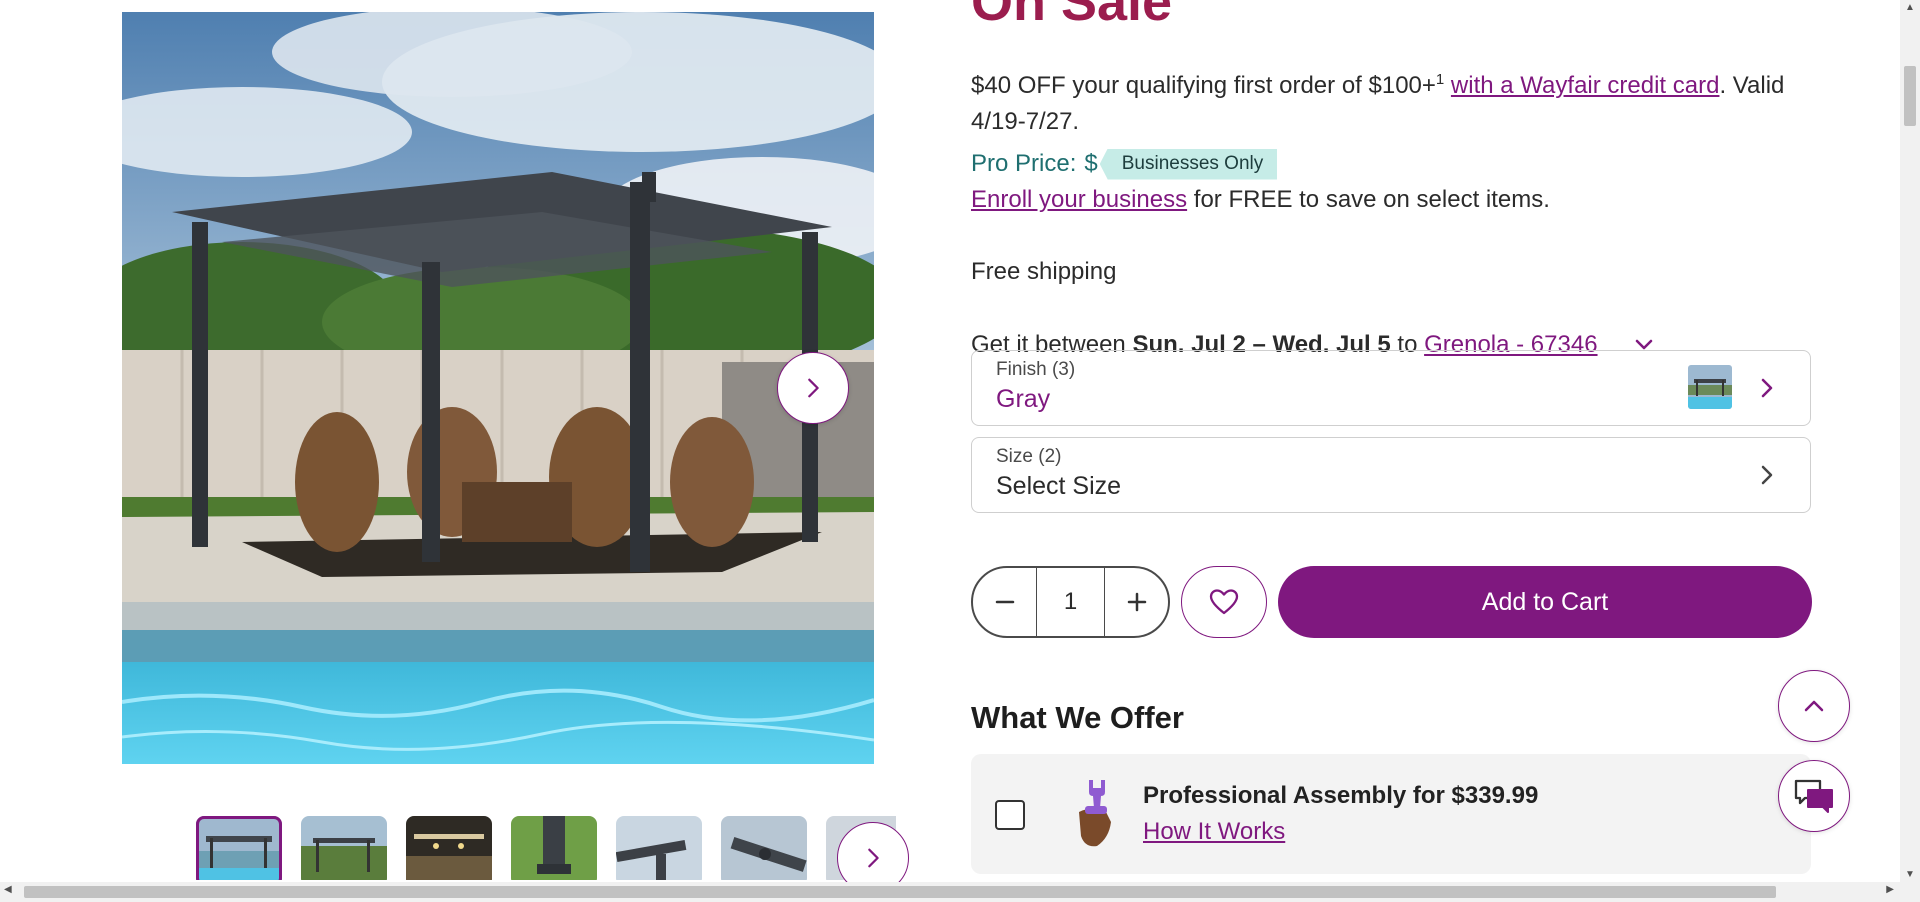  Describe the element at coordinates (1910, 96) in the screenshot. I see `vertical-scroll-thumb` at that location.